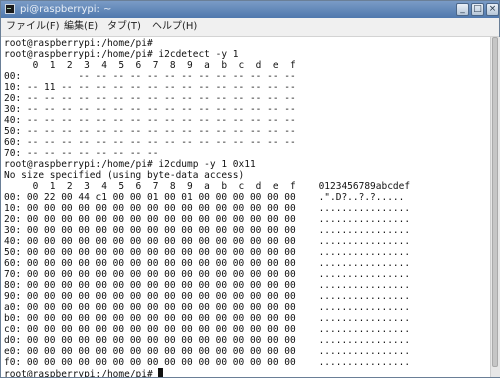 The height and width of the screenshot is (378, 500). I want to click on window-title: pi@raspberrypi: ~, so click(66, 9).